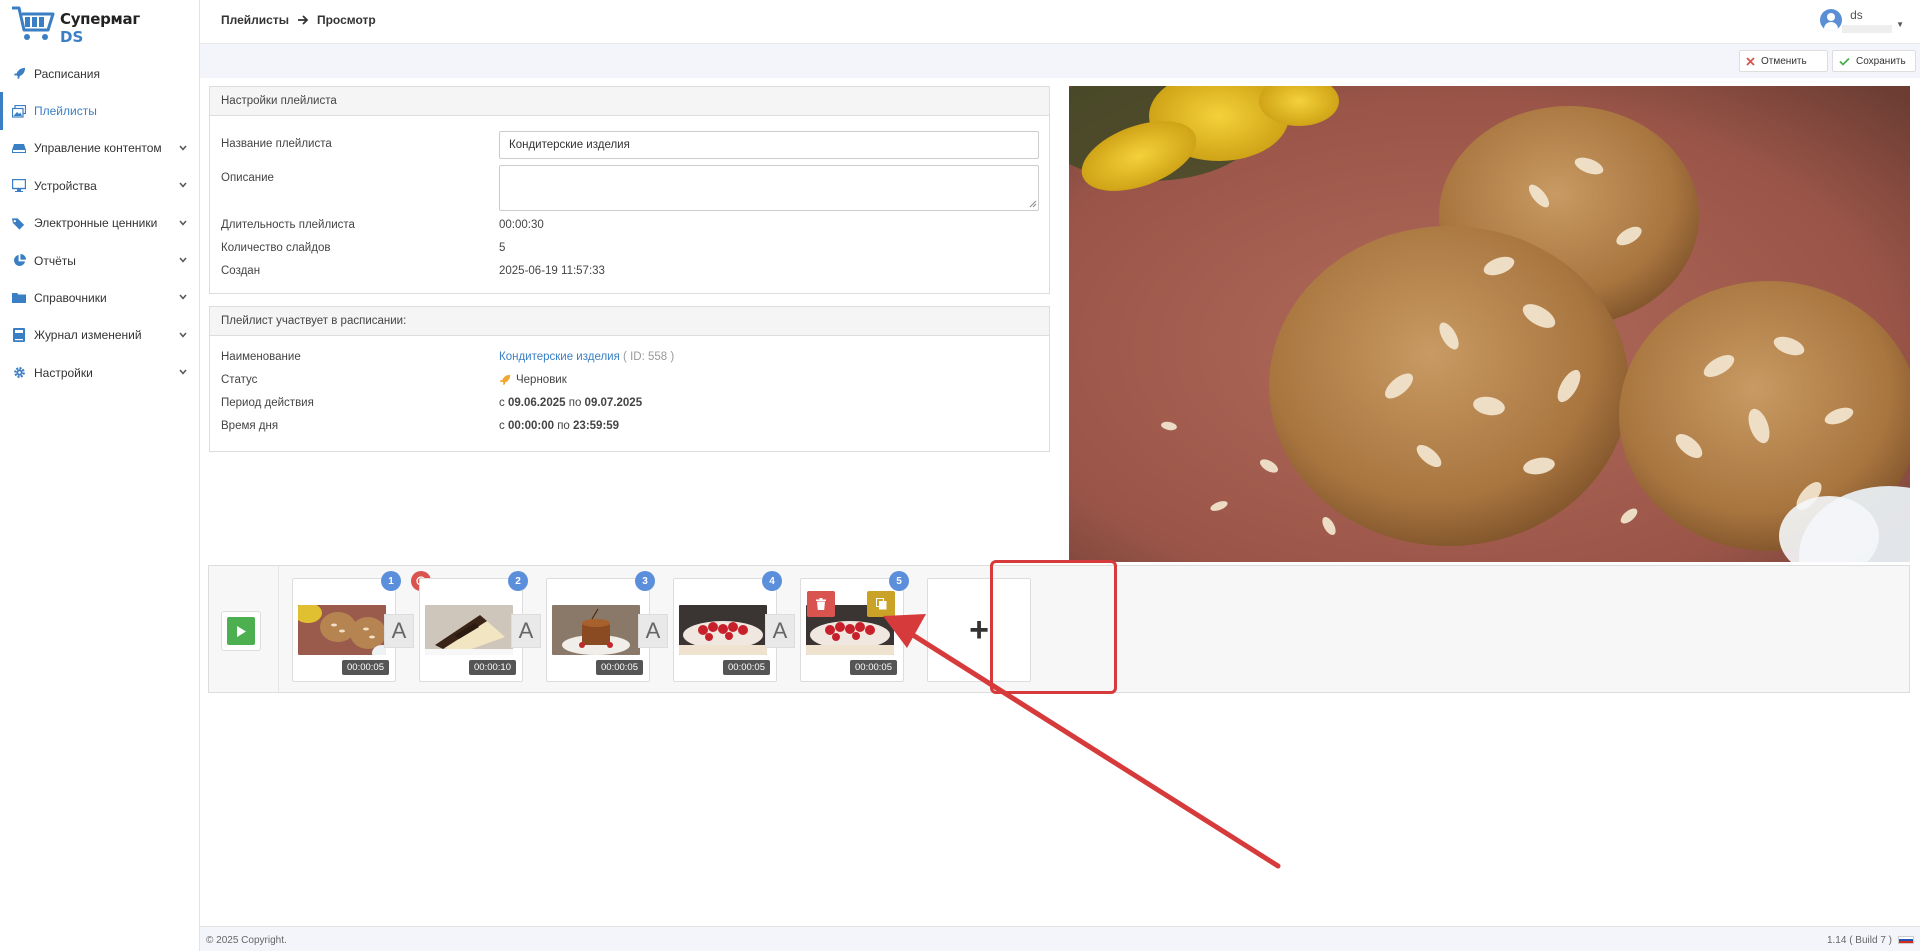 This screenshot has width=1920, height=951. I want to click on time-value: с 00:00:00 по 23:59:59, so click(559, 426).